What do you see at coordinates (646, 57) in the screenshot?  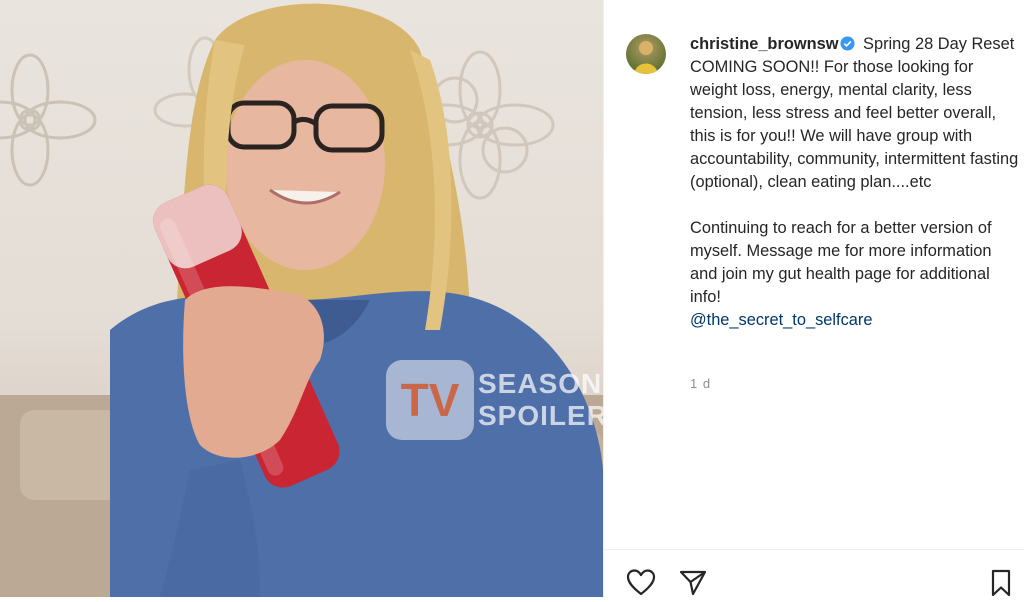 I see `avatar-image` at bounding box center [646, 57].